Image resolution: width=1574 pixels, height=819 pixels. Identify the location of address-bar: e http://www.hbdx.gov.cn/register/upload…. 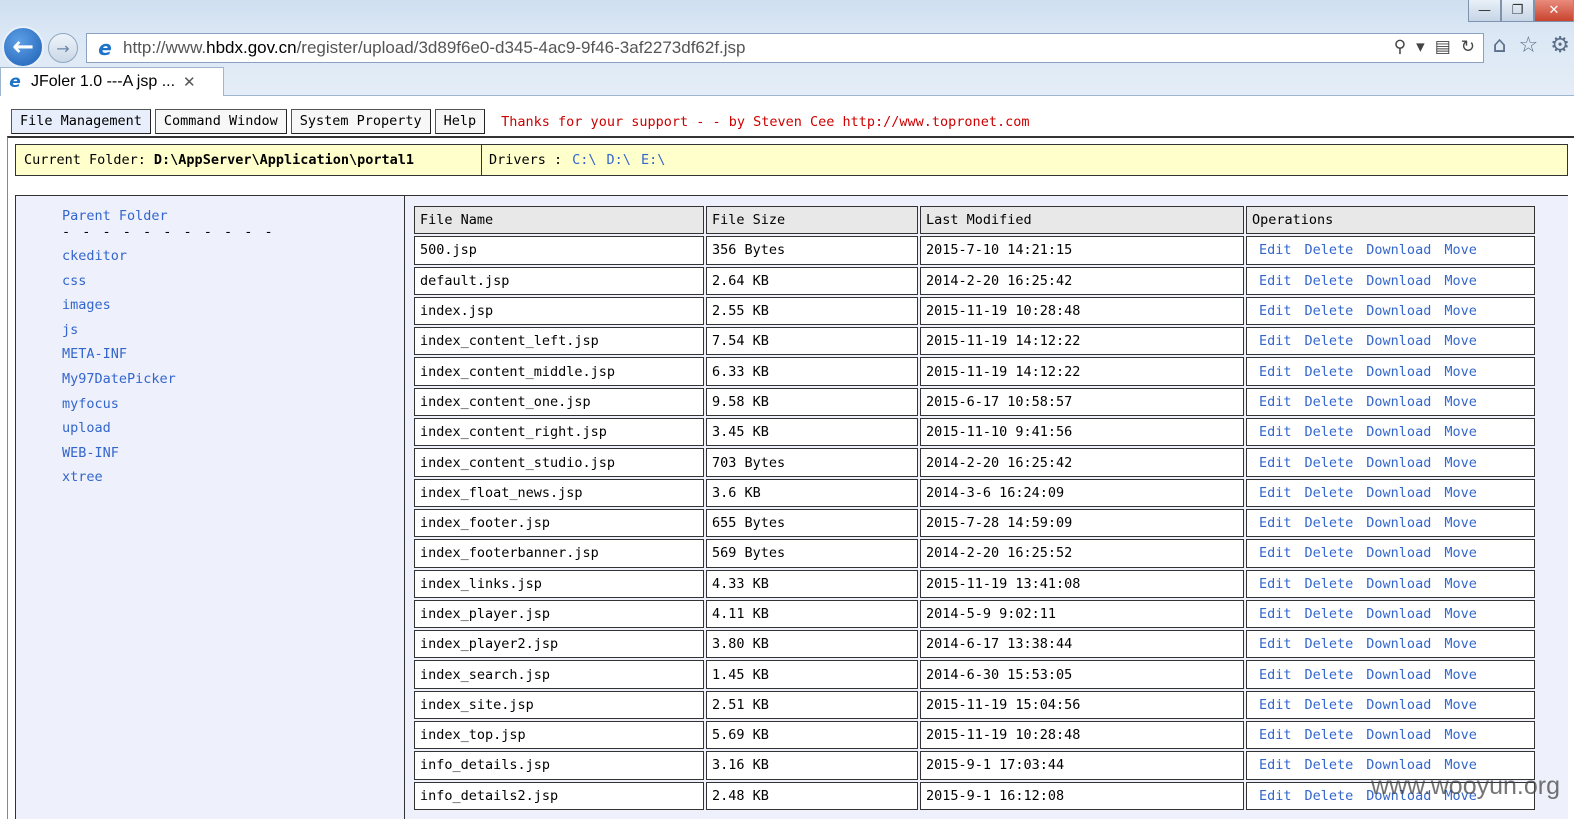
(785, 48).